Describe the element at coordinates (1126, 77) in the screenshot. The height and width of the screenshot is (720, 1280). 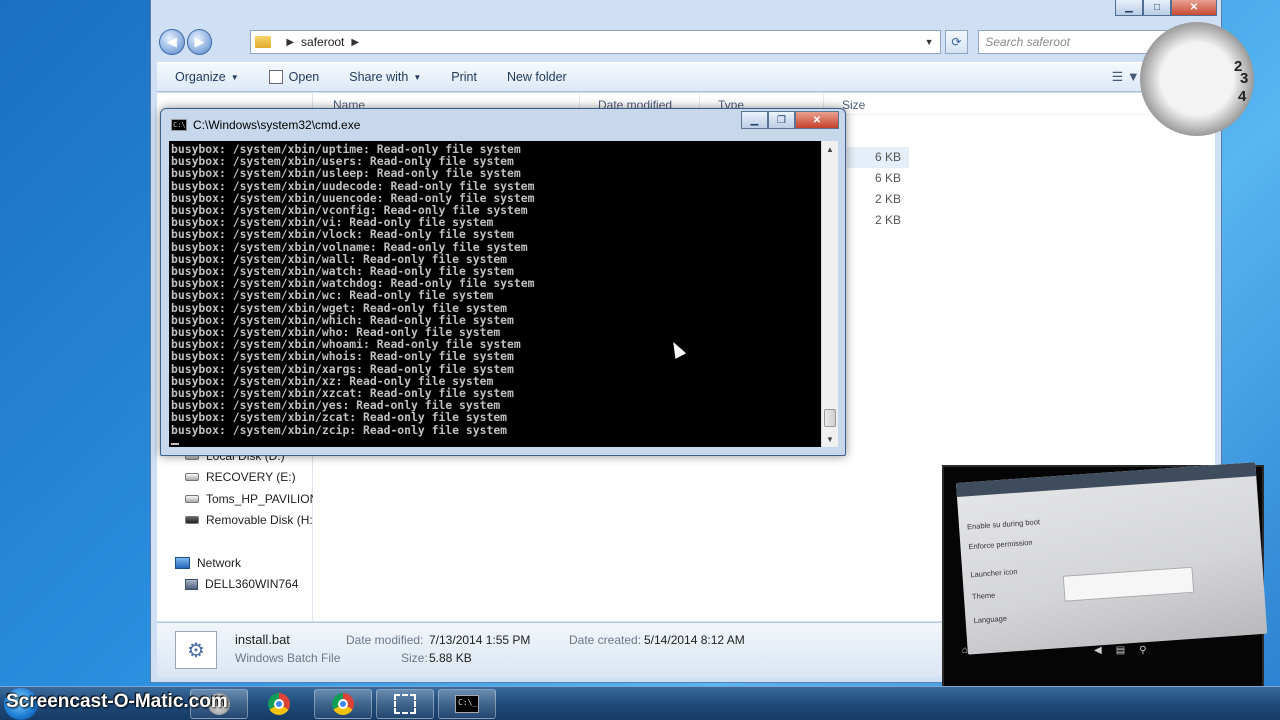
I see `view-options-icon: ☰ ▼` at that location.